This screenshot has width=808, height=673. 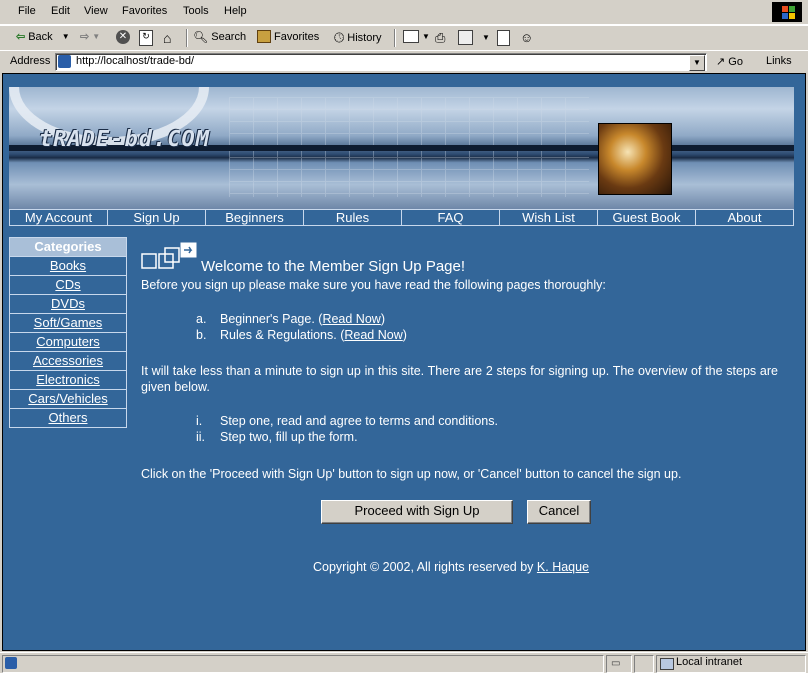 What do you see at coordinates (416, 36) in the screenshot?
I see `mail-button: ▼` at bounding box center [416, 36].